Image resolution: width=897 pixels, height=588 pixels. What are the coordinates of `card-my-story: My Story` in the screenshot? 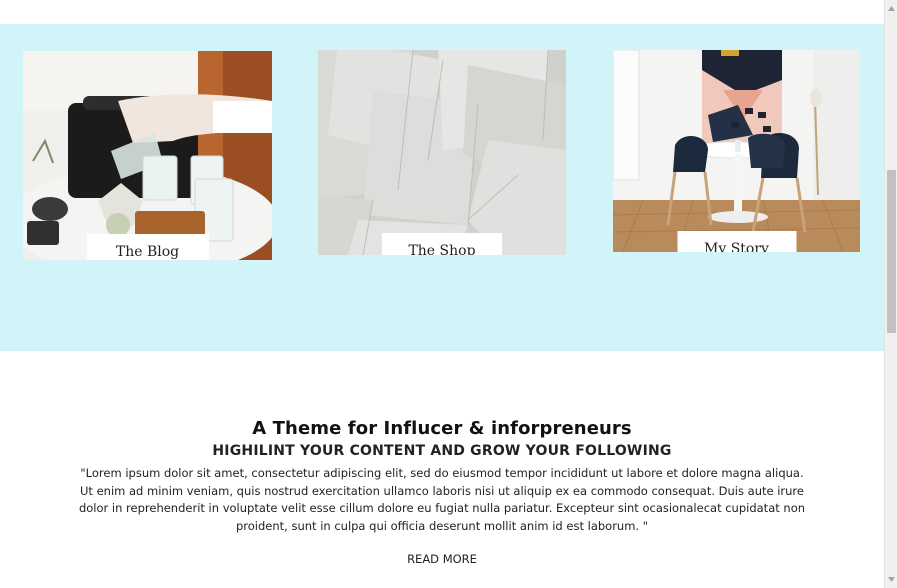 It's located at (736, 151).